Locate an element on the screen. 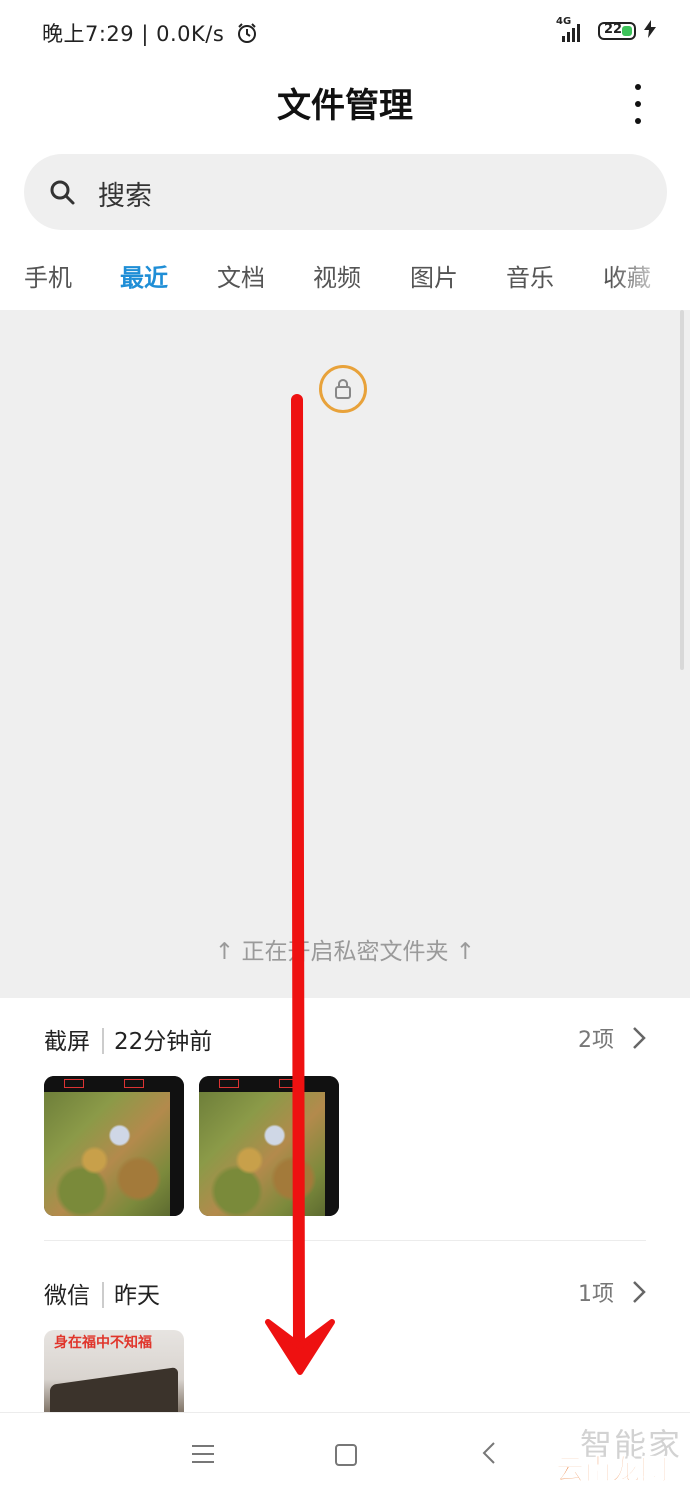  thumbnail-row: 身在福中不知福 is located at coordinates (114, 1371).